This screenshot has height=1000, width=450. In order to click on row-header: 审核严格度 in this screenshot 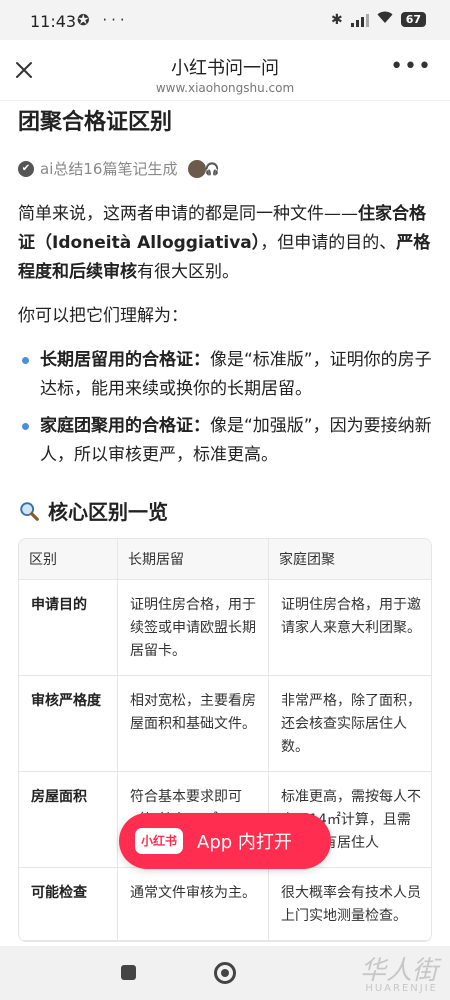, I will do `click(68, 723)`.